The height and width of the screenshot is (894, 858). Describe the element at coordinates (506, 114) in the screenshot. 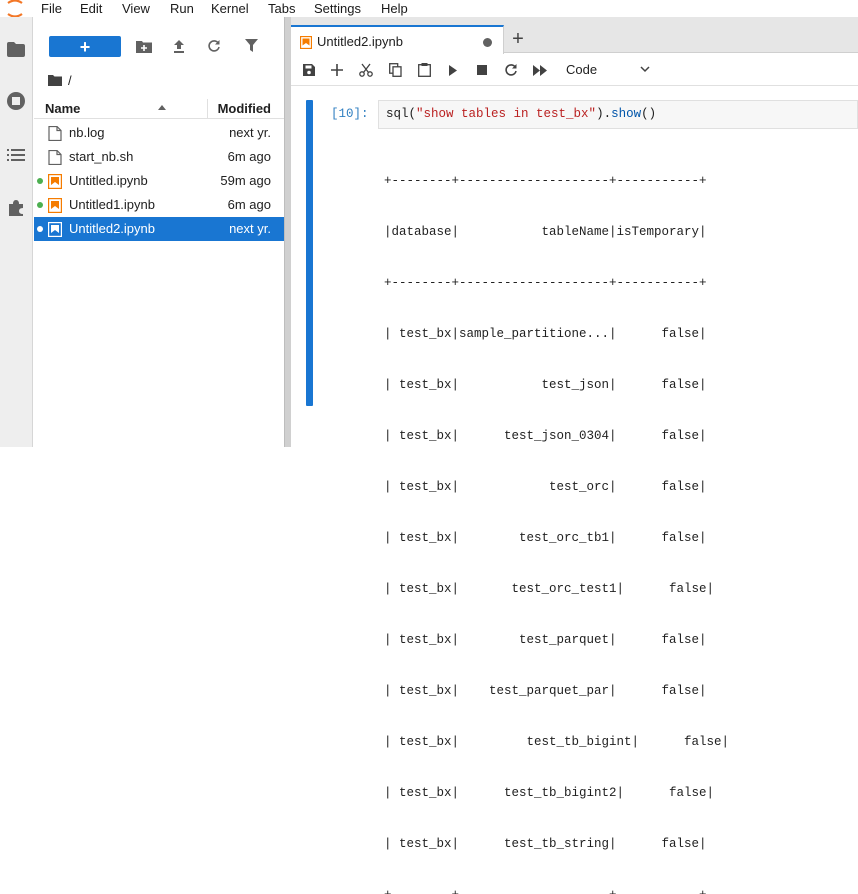

I see `code-string: "show tables in test_bx"` at that location.